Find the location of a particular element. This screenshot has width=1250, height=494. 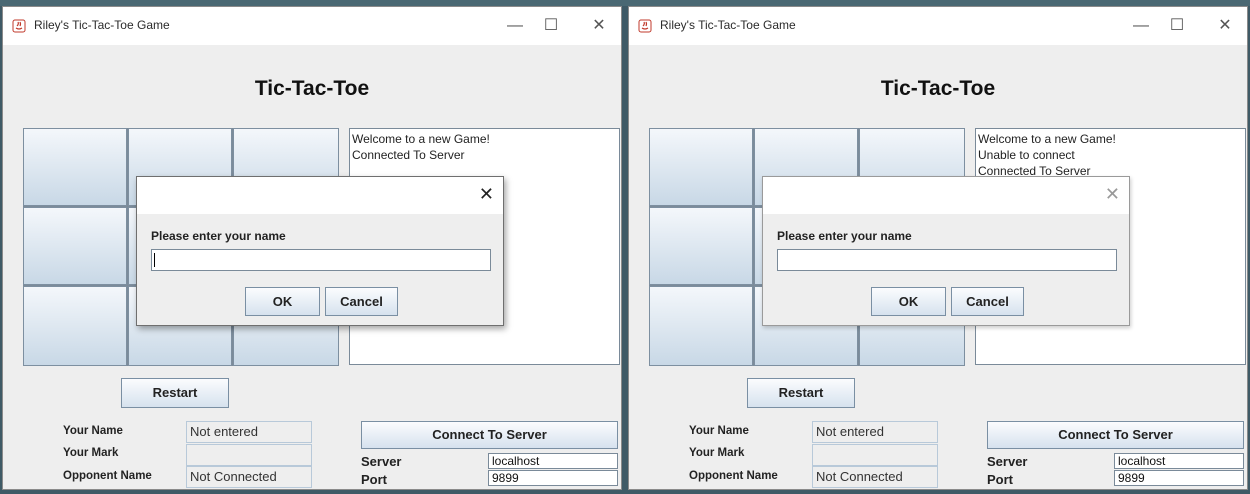

log-line: Connected To Server is located at coordinates (408, 155).